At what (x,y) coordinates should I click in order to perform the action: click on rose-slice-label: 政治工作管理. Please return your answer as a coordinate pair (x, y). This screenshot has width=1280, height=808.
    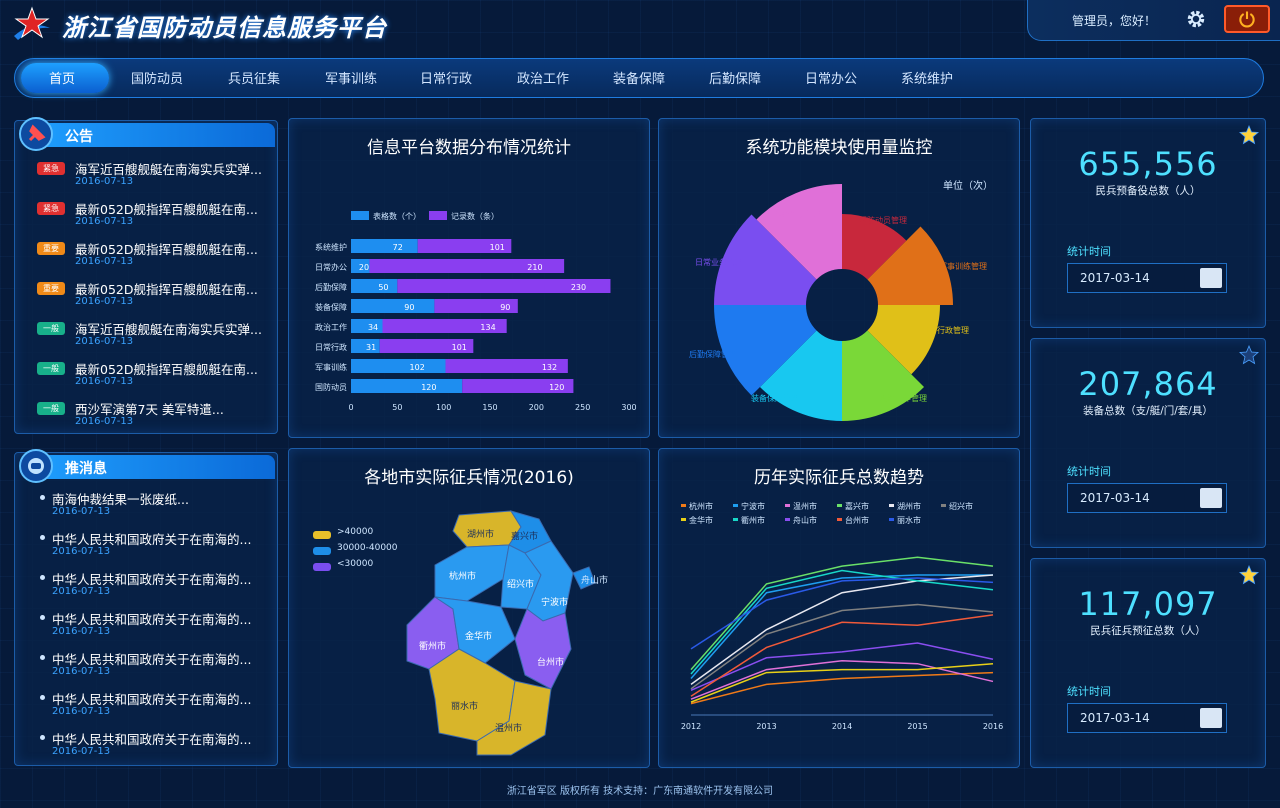
    Looking at the image, I should click on (903, 398).